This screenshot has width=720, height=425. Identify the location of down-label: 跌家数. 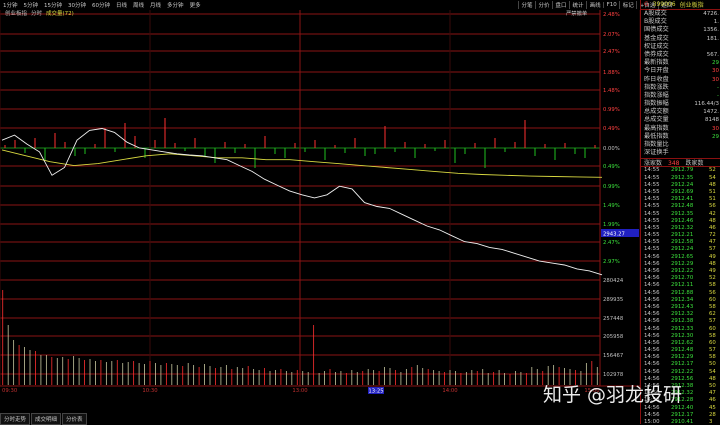
(694, 164).